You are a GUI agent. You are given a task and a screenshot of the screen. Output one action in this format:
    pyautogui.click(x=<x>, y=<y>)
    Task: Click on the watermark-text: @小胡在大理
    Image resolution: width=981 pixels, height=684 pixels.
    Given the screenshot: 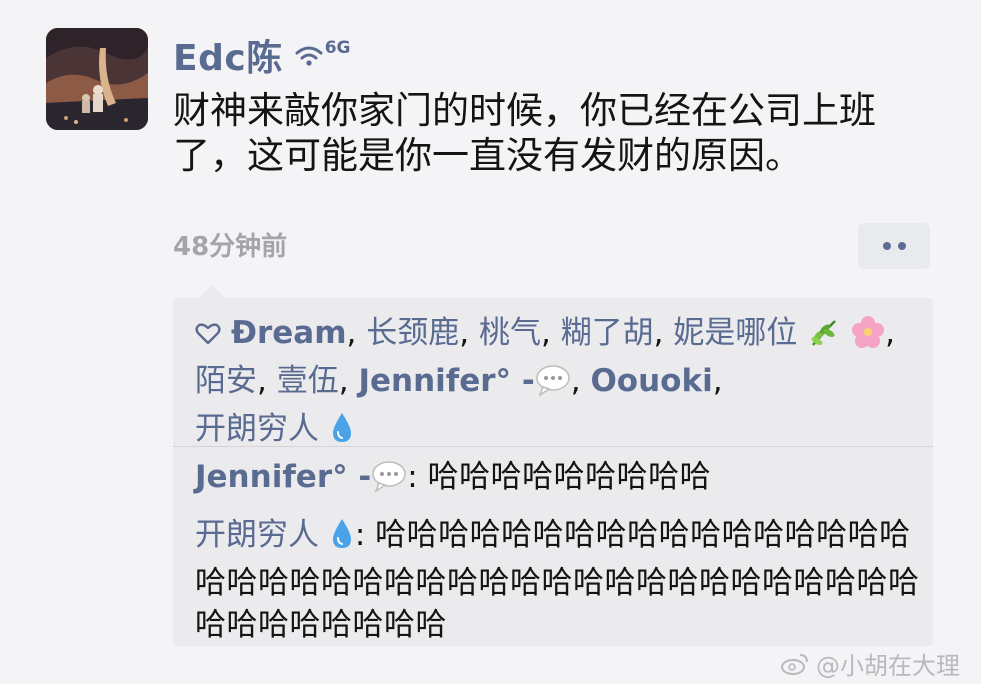 What is the action you would take?
    pyautogui.click(x=888, y=666)
    